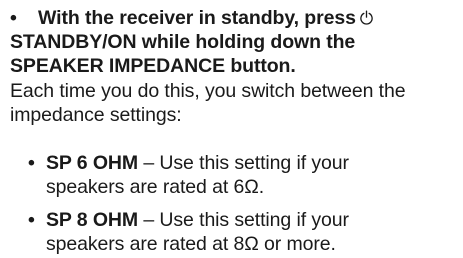 The height and width of the screenshot is (258, 463). What do you see at coordinates (92, 163) in the screenshot?
I see `option-name: SP 6 OHM` at bounding box center [92, 163].